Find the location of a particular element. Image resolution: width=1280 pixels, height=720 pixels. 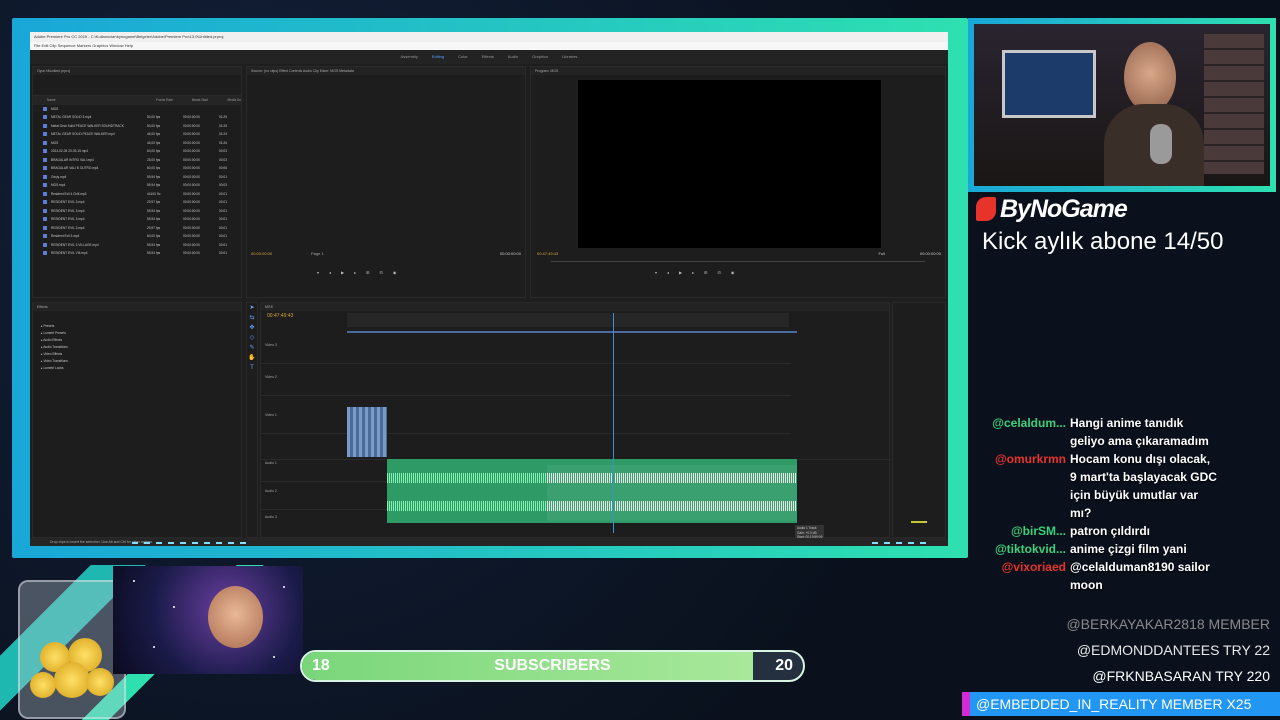

project-item: MGS 44,00 fps 00:00:00:00 01:26 is located at coordinates (137, 143).